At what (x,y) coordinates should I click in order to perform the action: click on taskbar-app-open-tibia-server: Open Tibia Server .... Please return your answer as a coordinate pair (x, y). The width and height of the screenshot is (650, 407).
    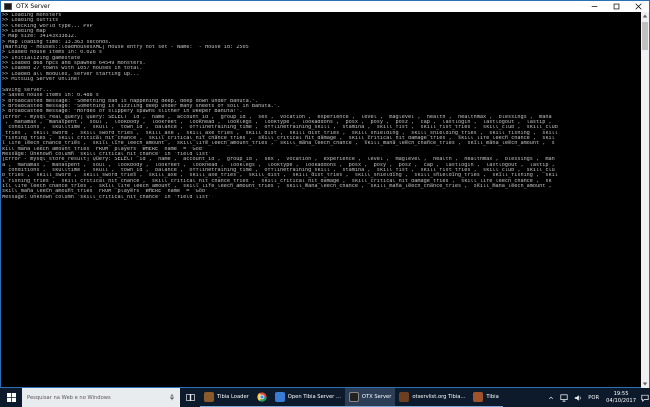
    Looking at the image, I should click on (307, 397).